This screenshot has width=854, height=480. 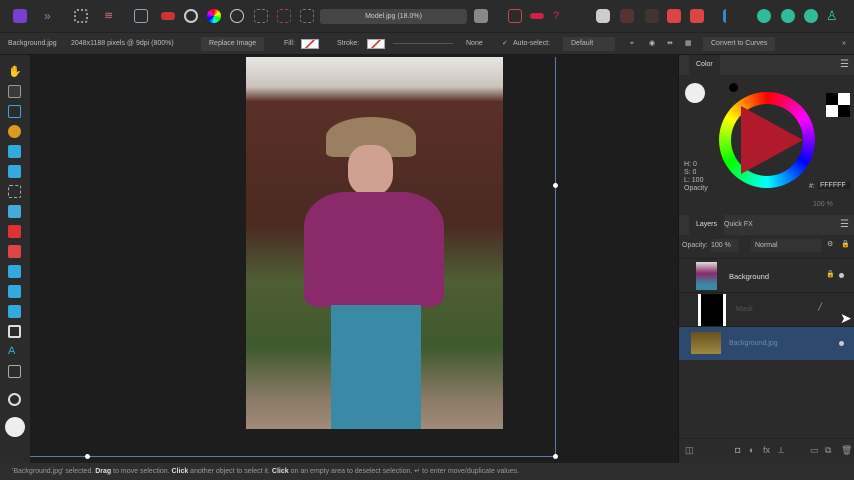 I want to click on deselect-icon, so click(x=284, y=16).